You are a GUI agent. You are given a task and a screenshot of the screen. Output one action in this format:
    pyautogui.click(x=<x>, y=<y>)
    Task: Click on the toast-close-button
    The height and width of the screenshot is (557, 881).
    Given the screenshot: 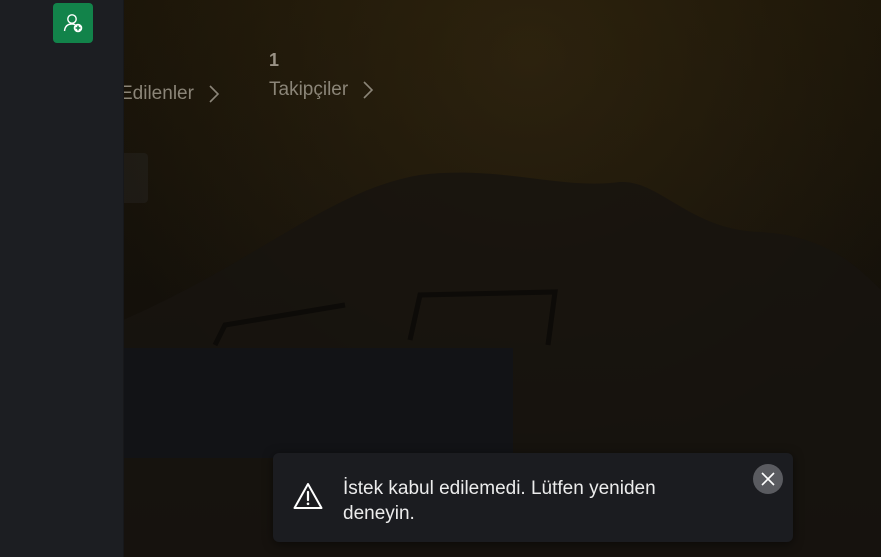 What is the action you would take?
    pyautogui.click(x=768, y=479)
    